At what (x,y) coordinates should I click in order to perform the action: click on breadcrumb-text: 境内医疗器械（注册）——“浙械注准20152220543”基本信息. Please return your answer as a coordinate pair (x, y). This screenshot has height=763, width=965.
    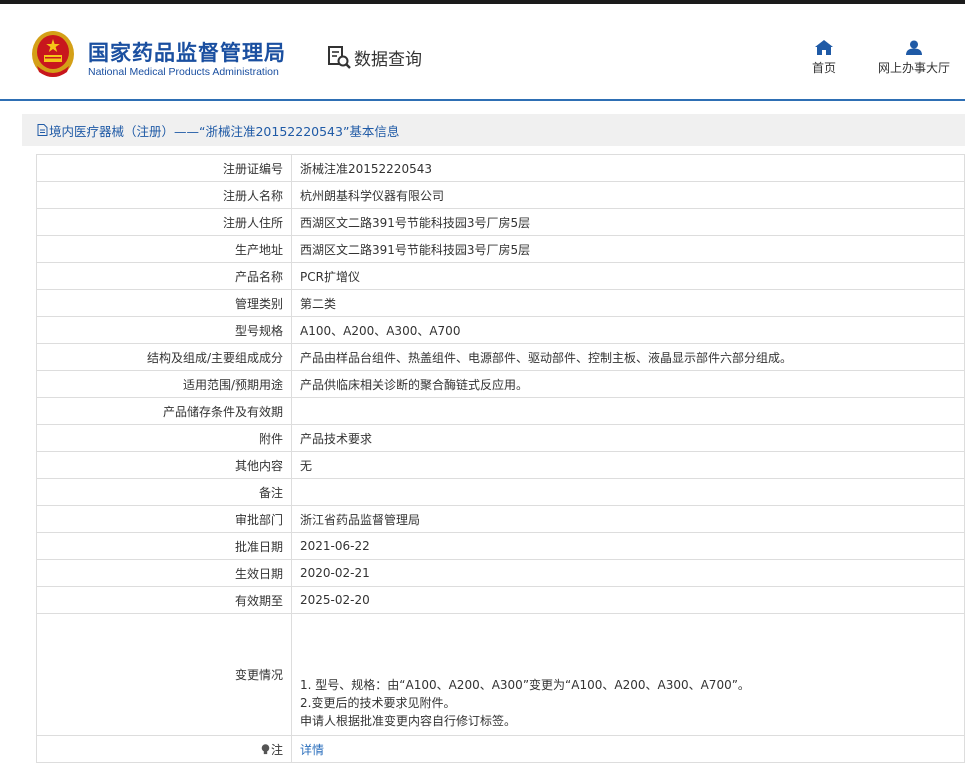
    Looking at the image, I should click on (224, 131).